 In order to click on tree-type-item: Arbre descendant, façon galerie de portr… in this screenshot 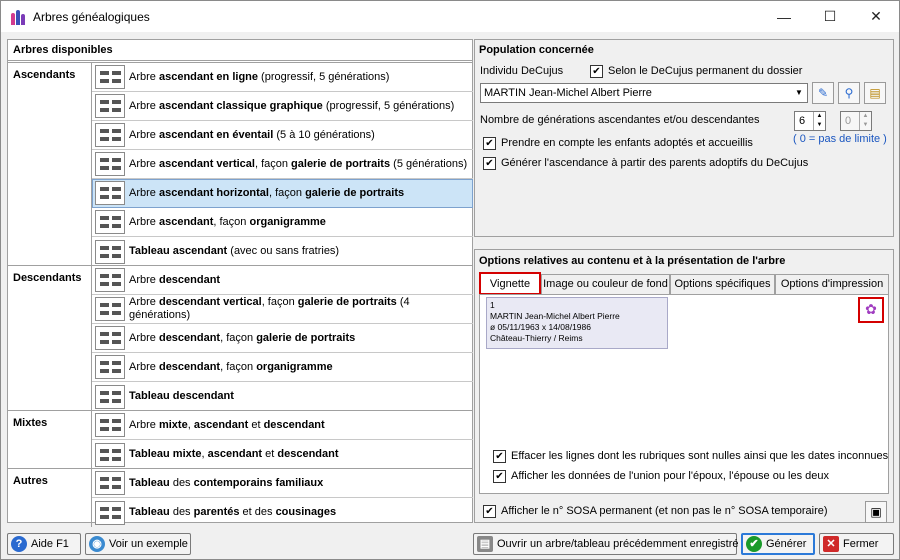, I will do `click(282, 338)`.